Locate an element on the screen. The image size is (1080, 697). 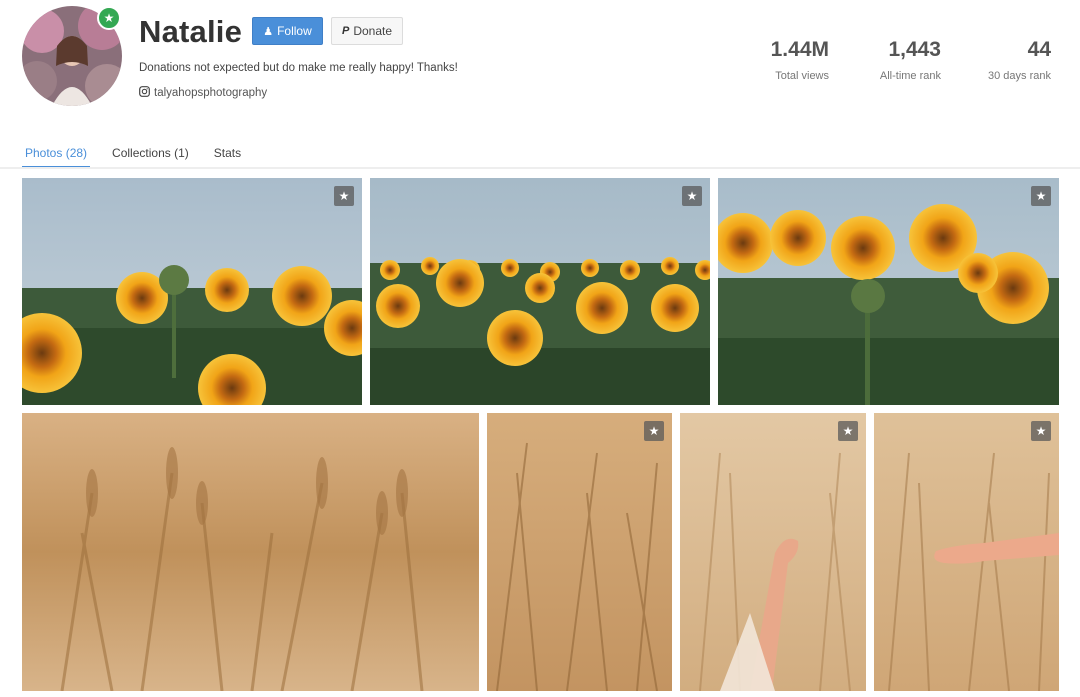
instagram-handle: talyahopsphotography is located at coordinates (211, 93).